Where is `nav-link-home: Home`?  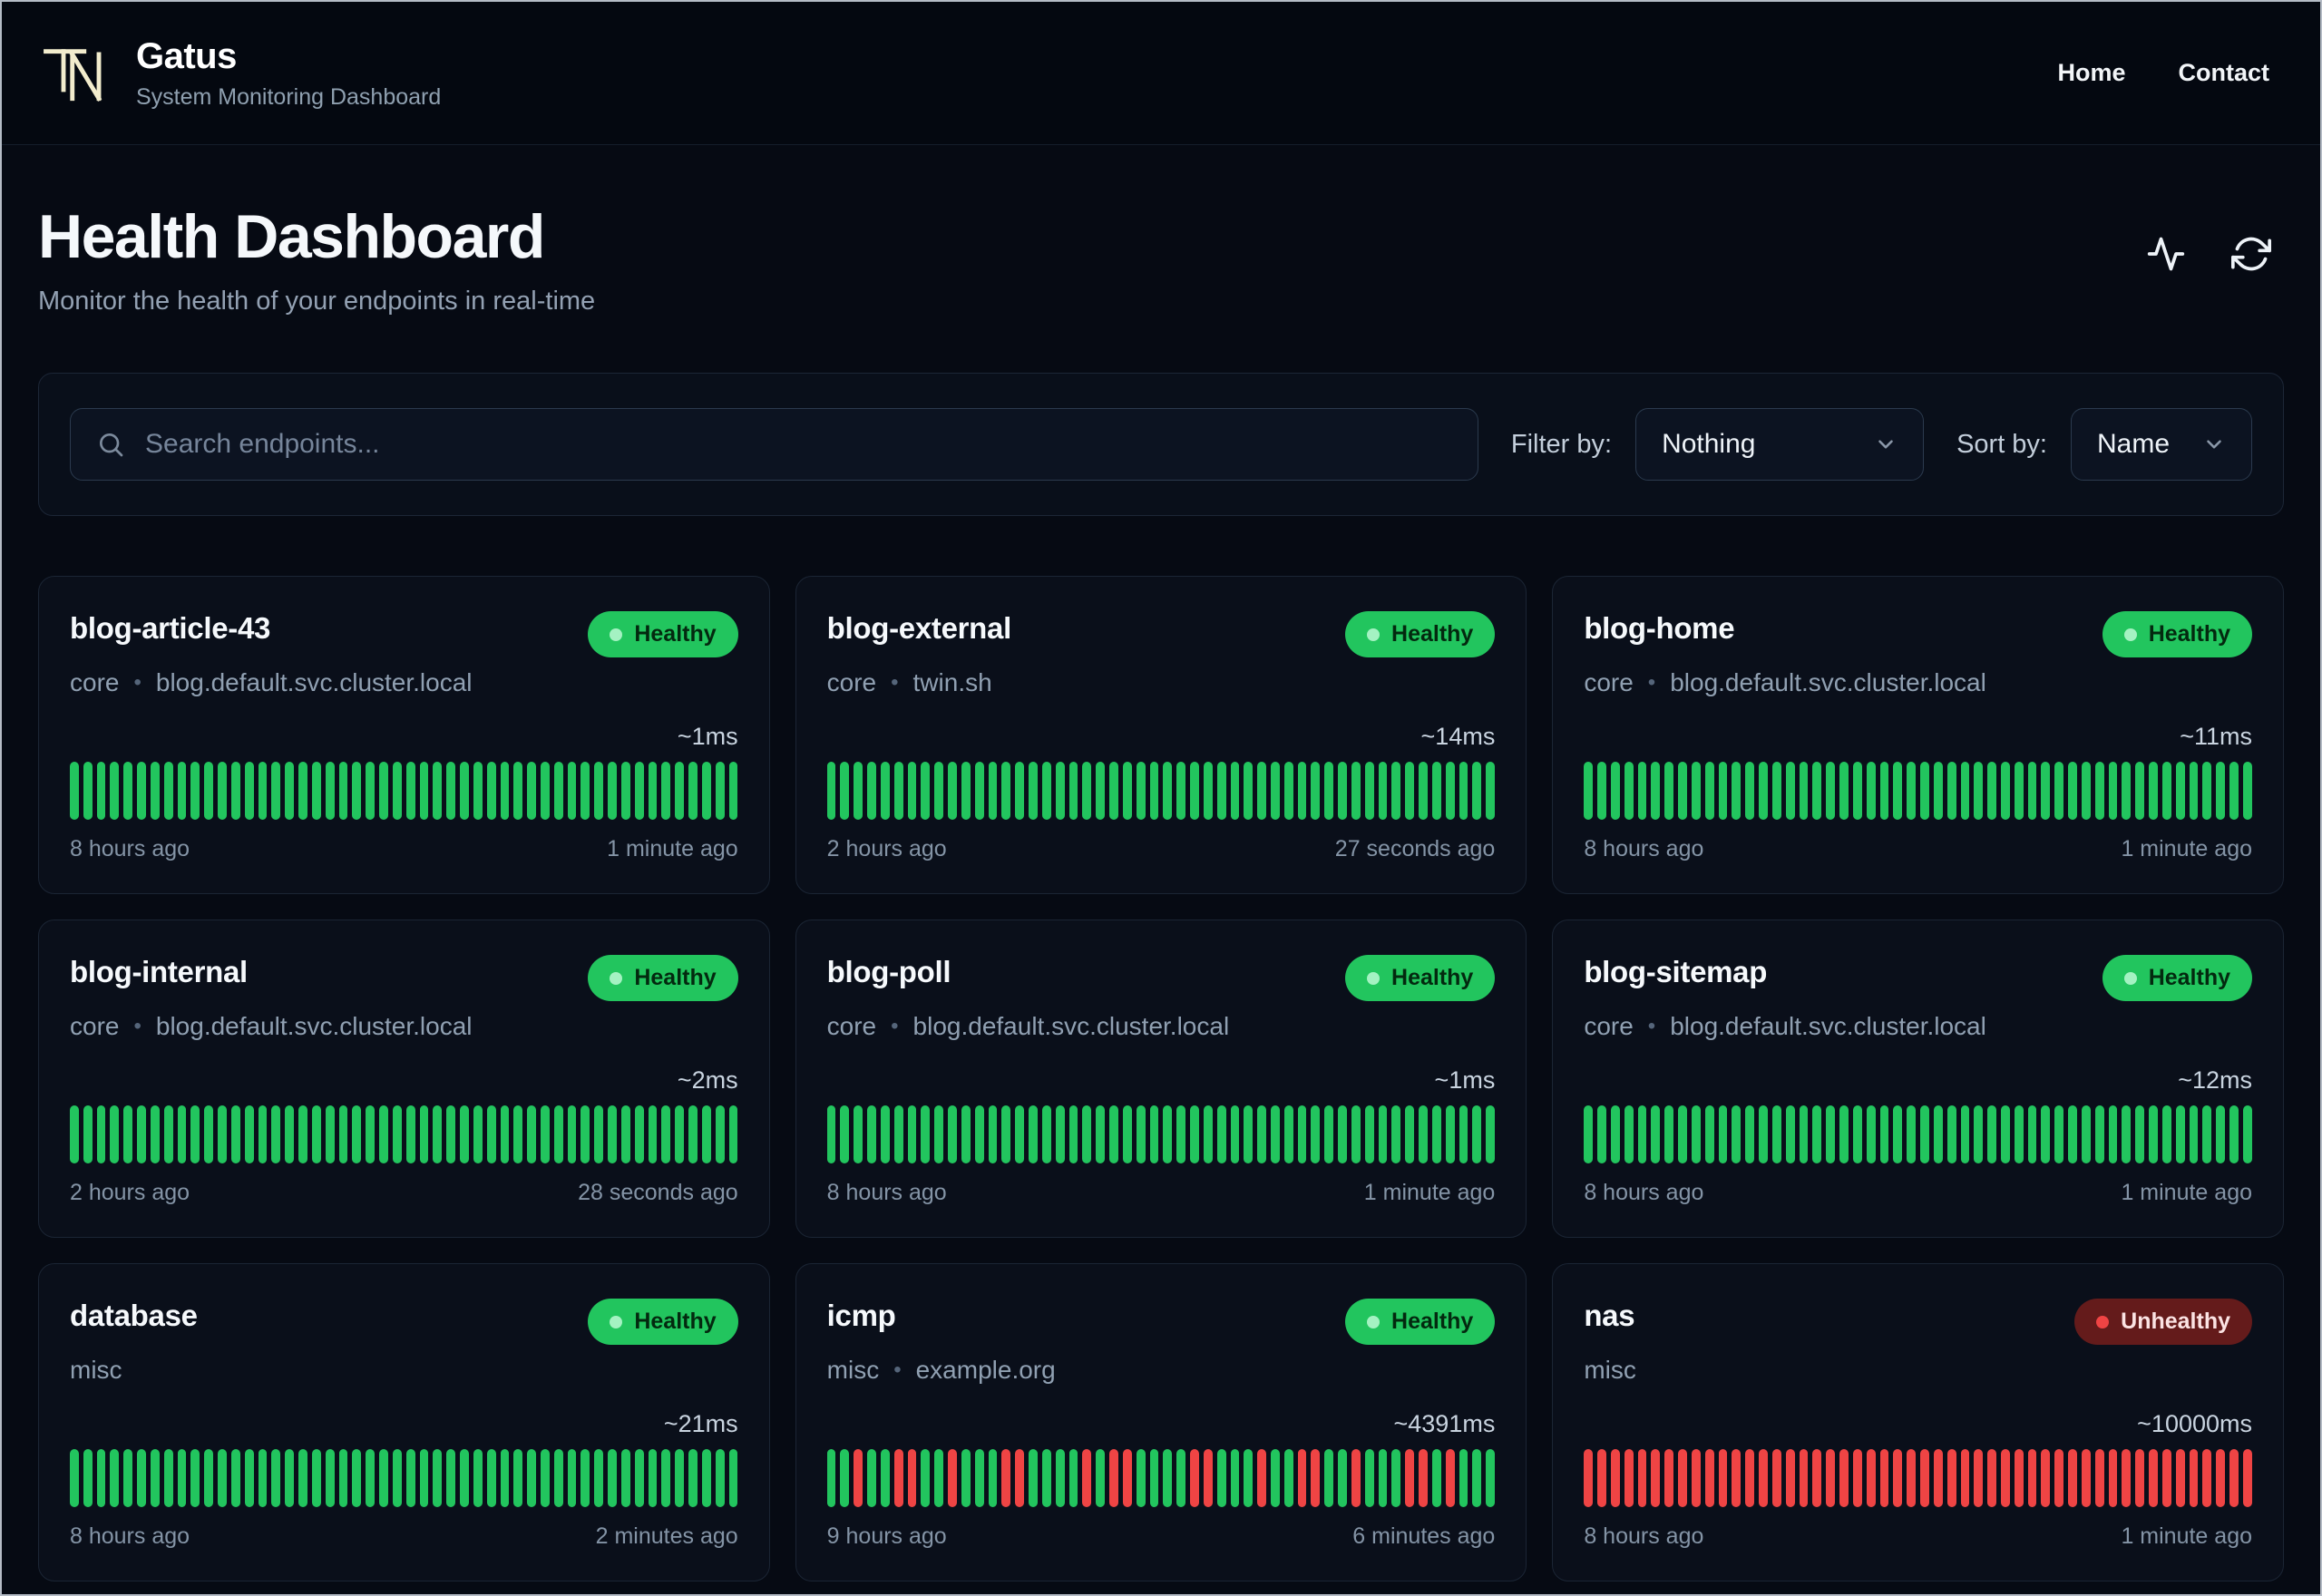 nav-link-home: Home is located at coordinates (2091, 73).